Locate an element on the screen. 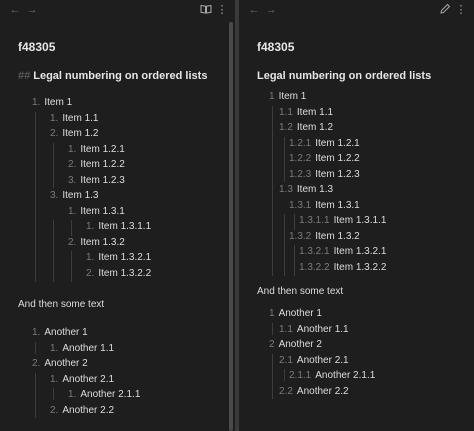 The height and width of the screenshot is (431, 474). list-item: 2. Item 1.3.2.2 is located at coordinates (118, 274).